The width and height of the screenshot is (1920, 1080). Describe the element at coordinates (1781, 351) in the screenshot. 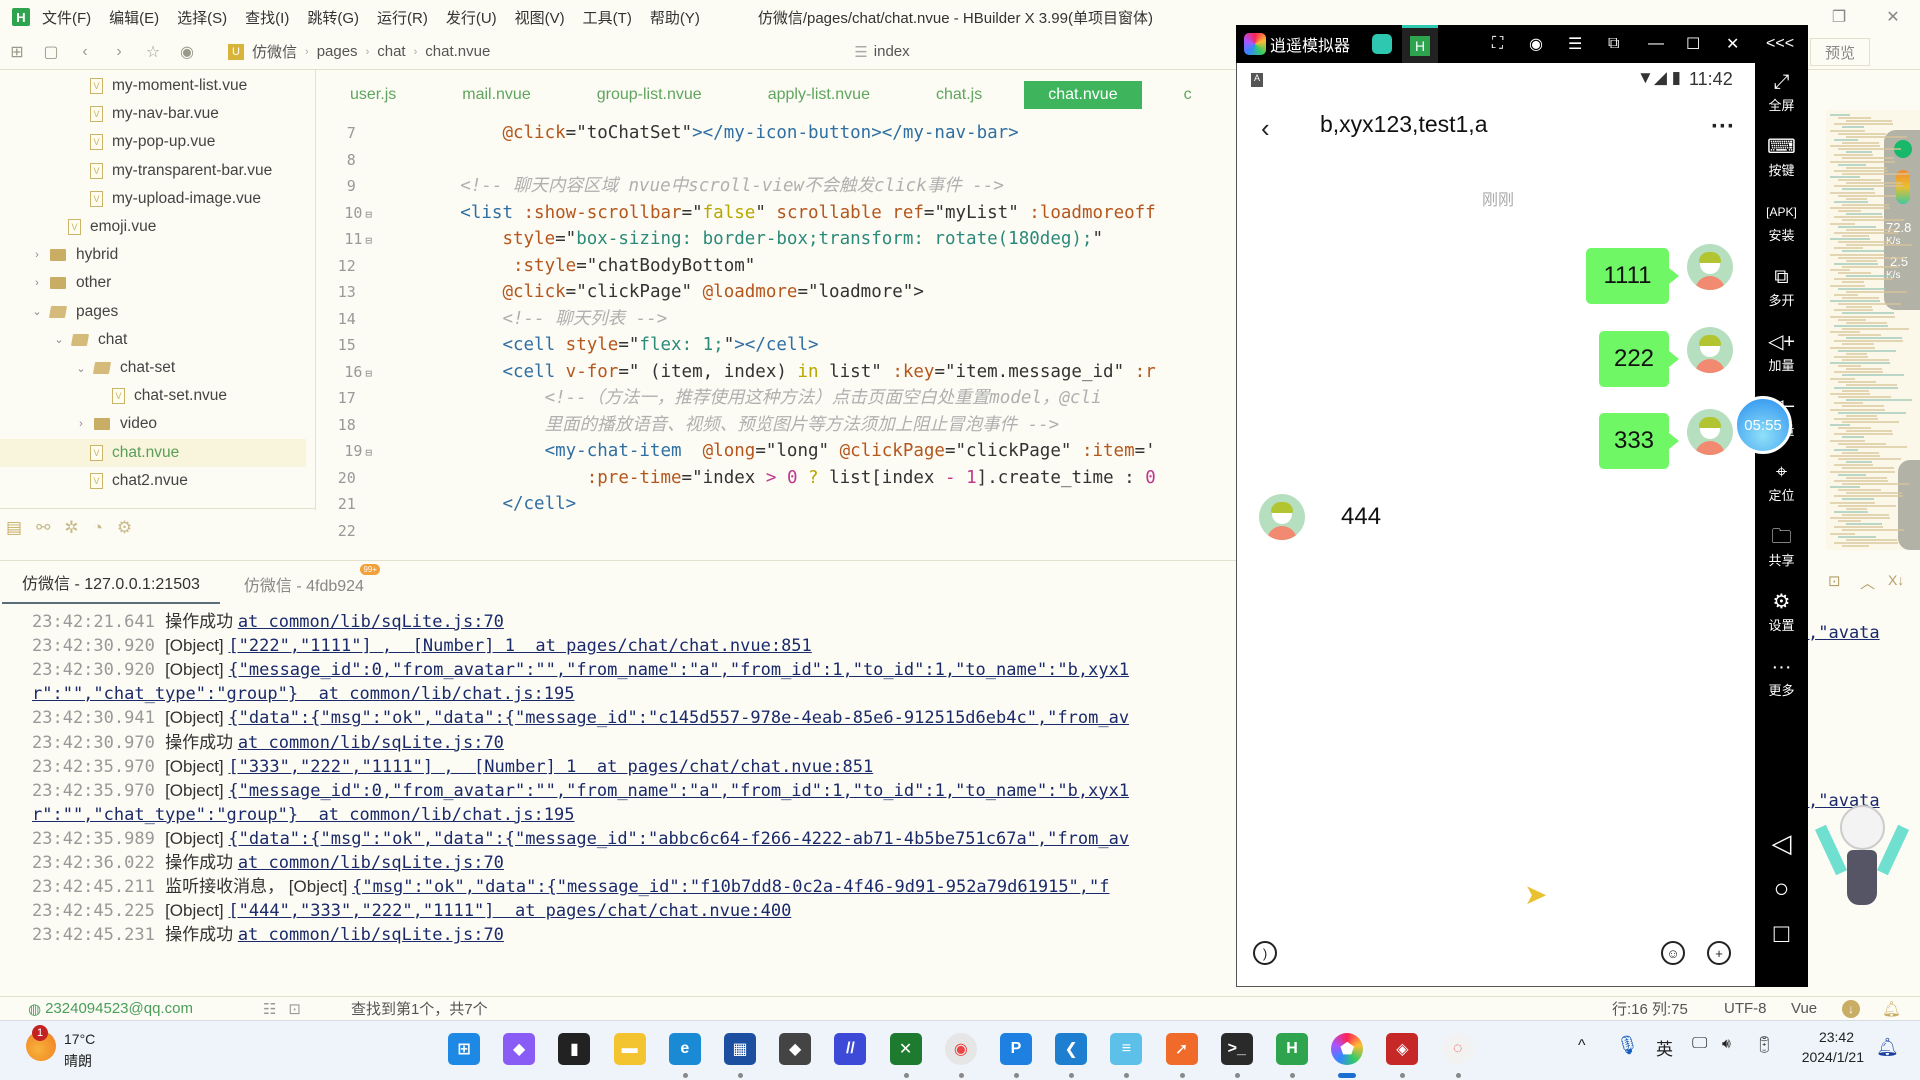

I see `volume-up-button: ◁+ 加量` at that location.